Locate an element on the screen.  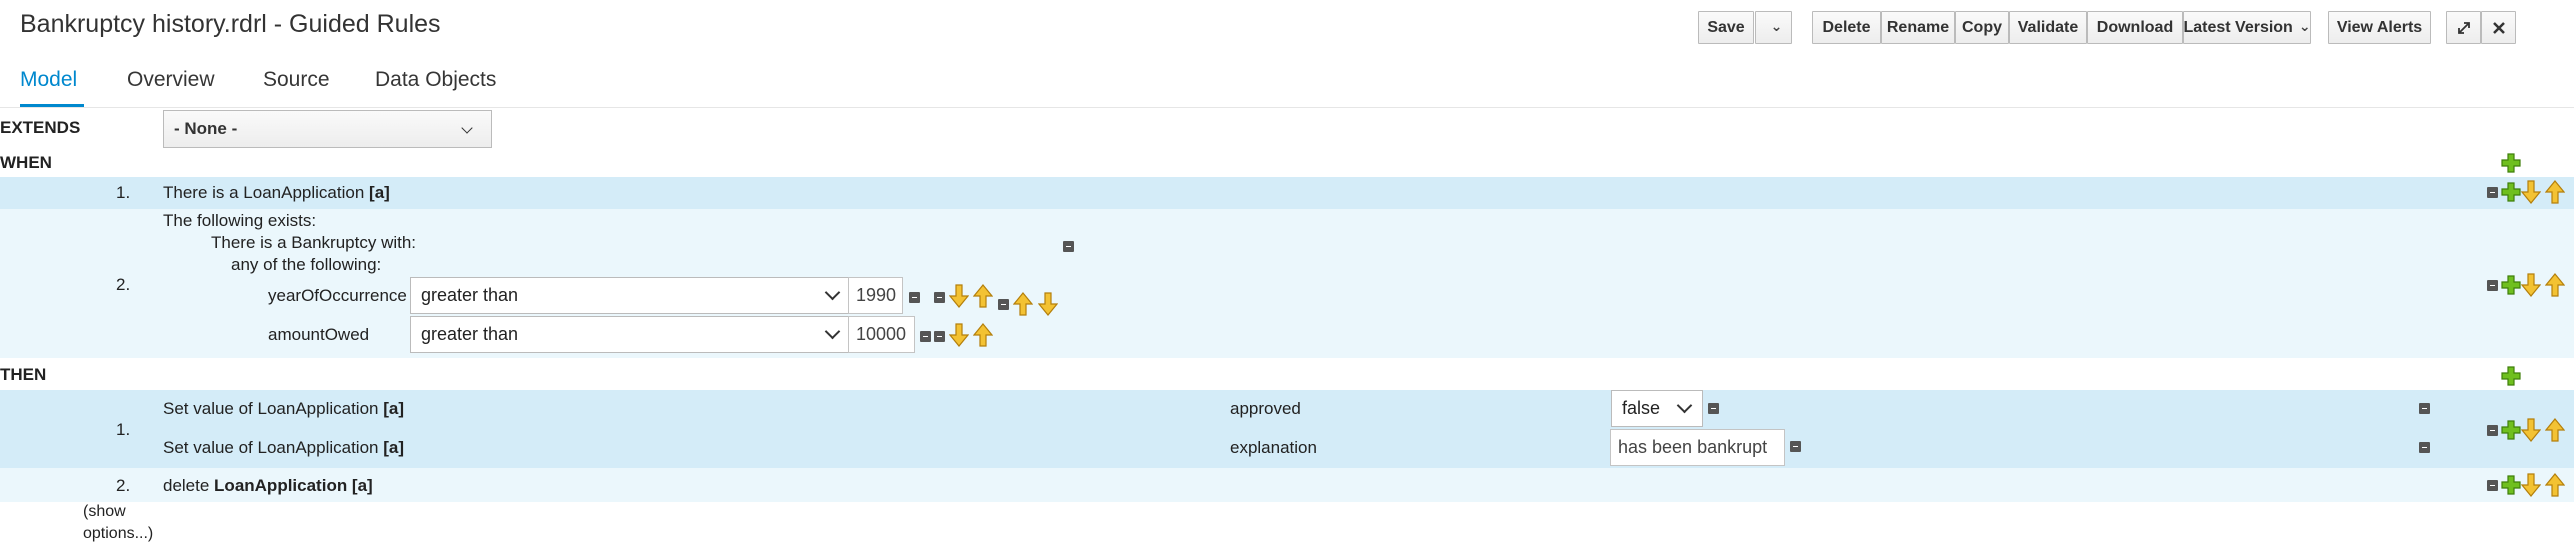
extends-label: EXTENDS is located at coordinates (40, 127).